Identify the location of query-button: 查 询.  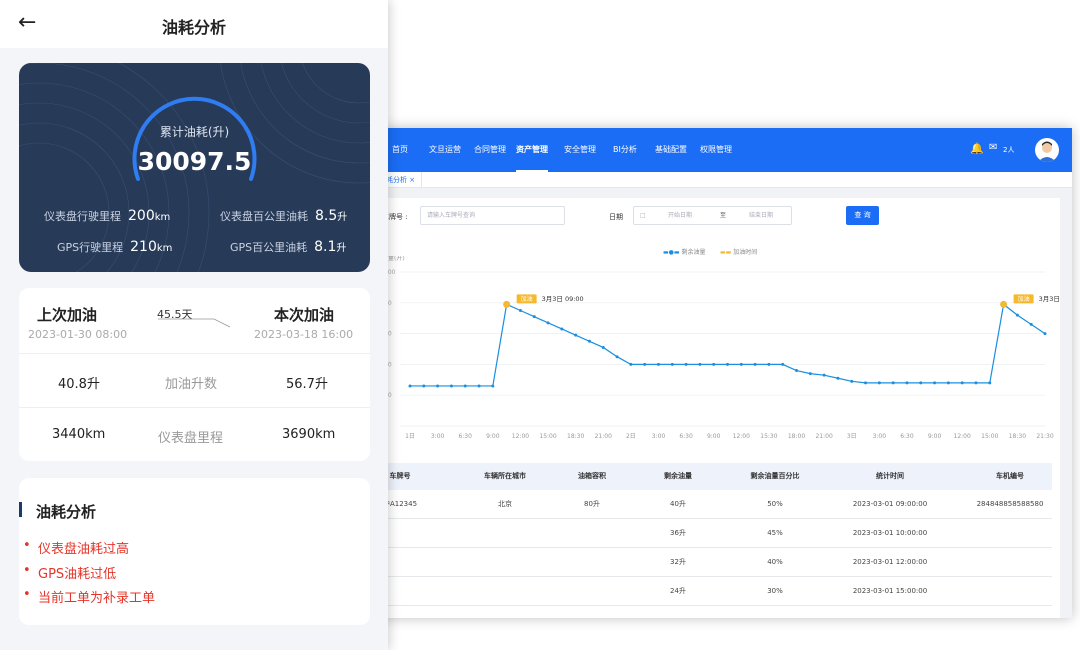
(862, 215).